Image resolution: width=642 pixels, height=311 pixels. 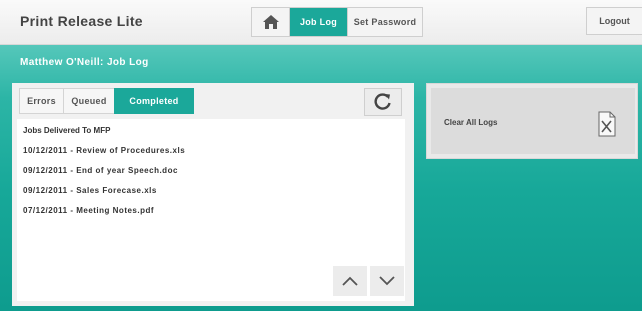 I want to click on tab-errors: Errors, so click(x=41, y=101).